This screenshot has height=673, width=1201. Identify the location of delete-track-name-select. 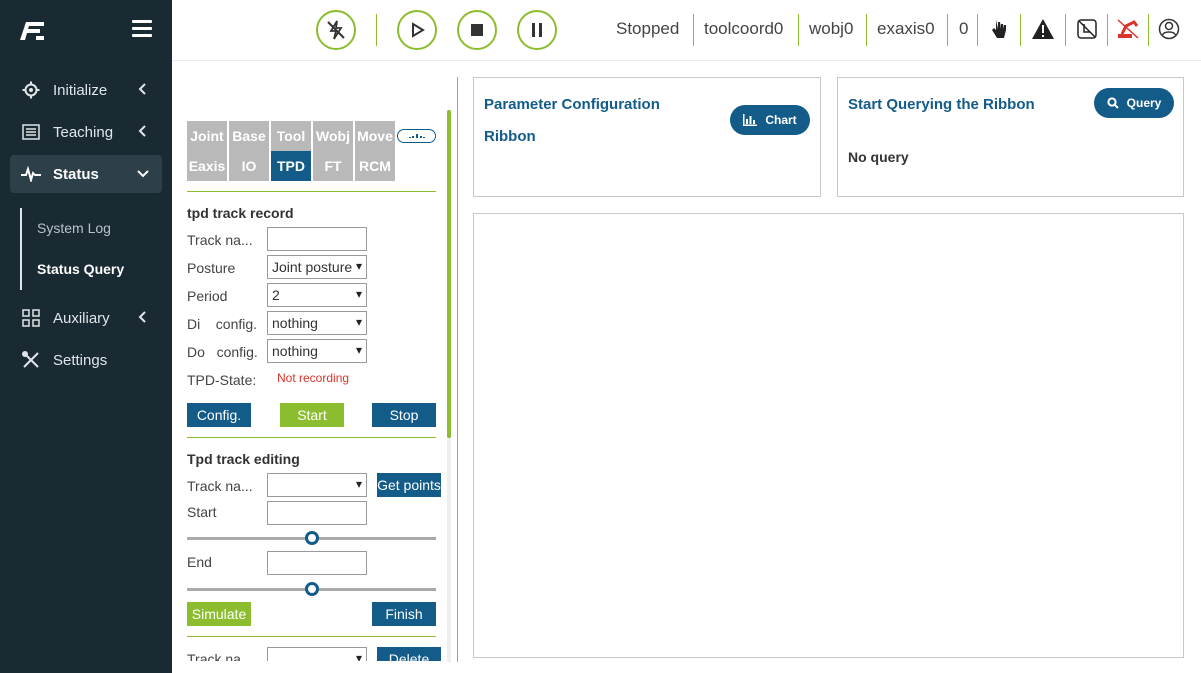
(317, 654).